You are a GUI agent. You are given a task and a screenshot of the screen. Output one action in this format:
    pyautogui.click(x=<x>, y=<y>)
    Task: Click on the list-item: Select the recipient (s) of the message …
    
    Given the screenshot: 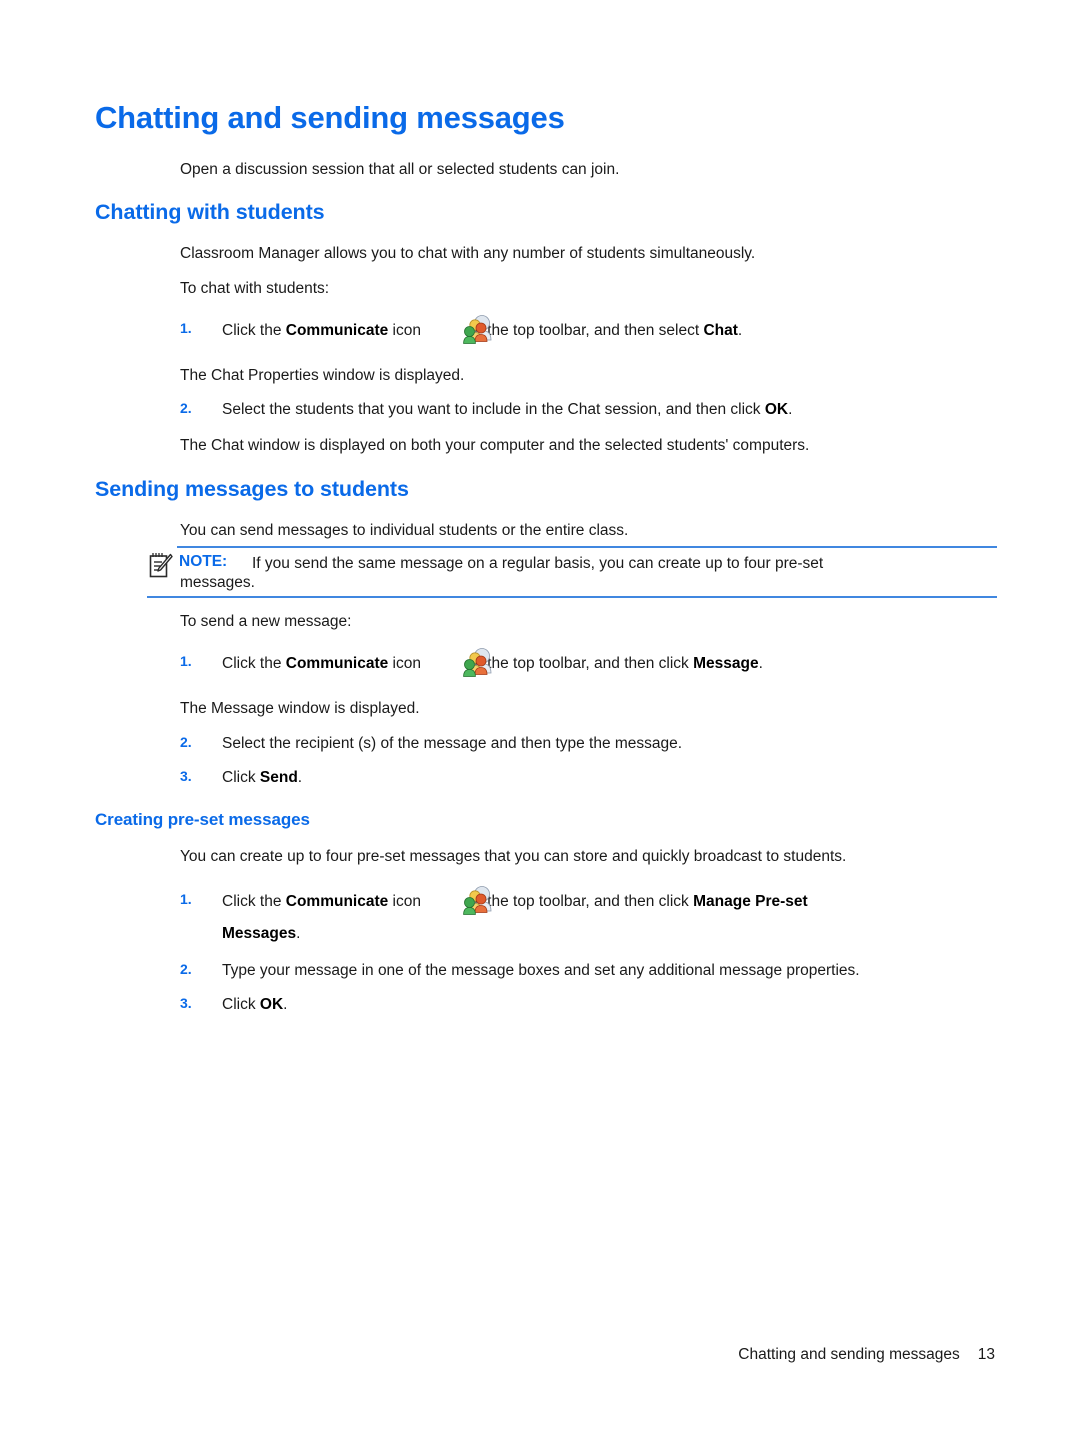 What is the action you would take?
    pyautogui.click(x=452, y=743)
    